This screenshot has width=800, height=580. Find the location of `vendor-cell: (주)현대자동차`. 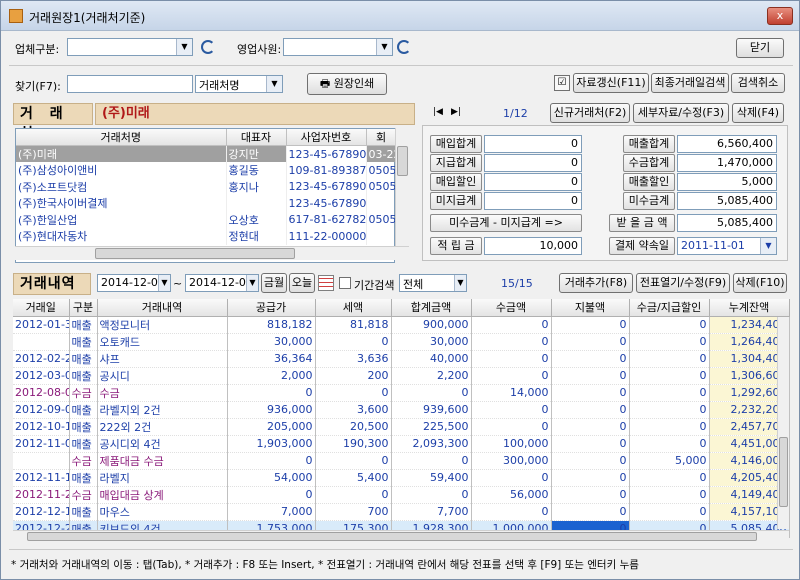

vendor-cell: (주)현대자동차 is located at coordinates (121, 236).